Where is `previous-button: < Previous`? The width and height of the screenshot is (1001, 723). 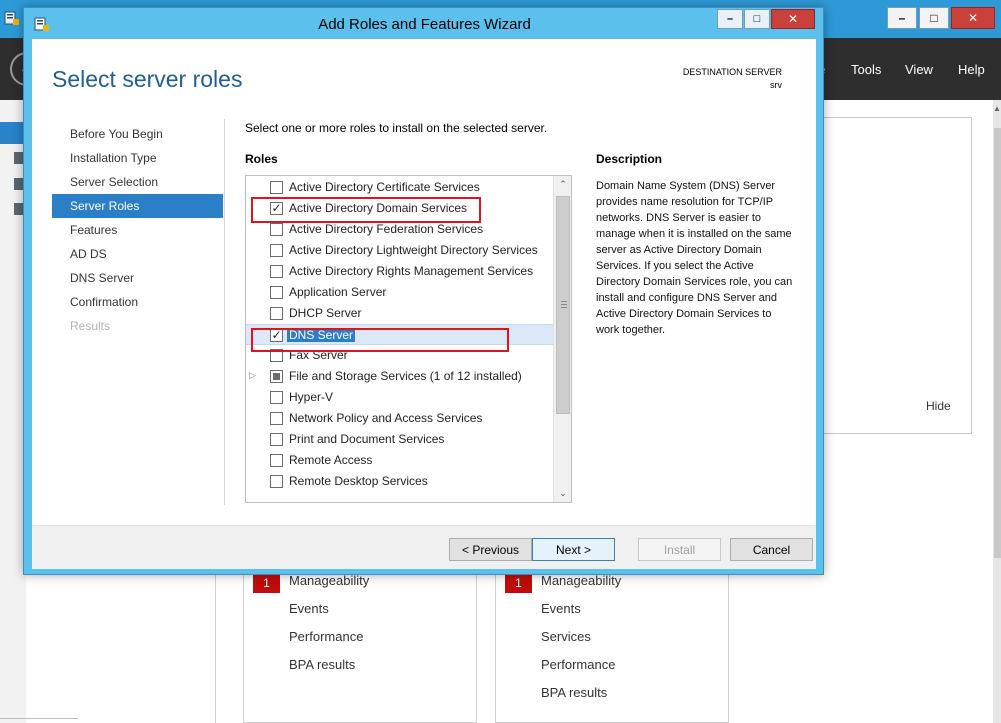 previous-button: < Previous is located at coordinates (490, 549).